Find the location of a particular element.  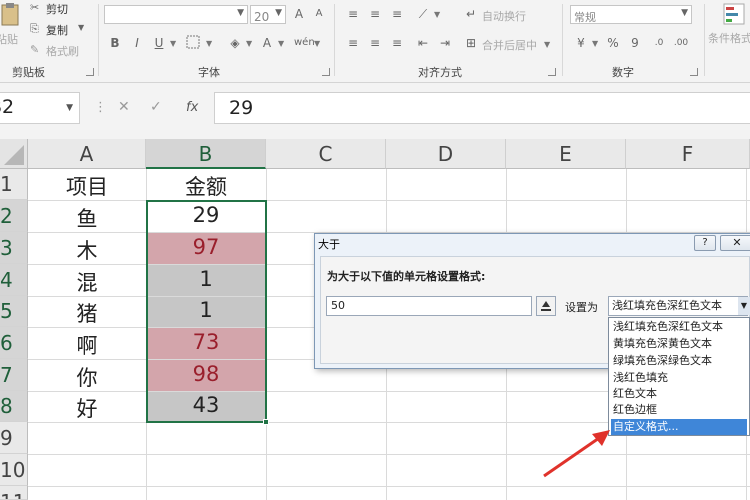

alignment-launcher-icon is located at coordinates (552, 72).